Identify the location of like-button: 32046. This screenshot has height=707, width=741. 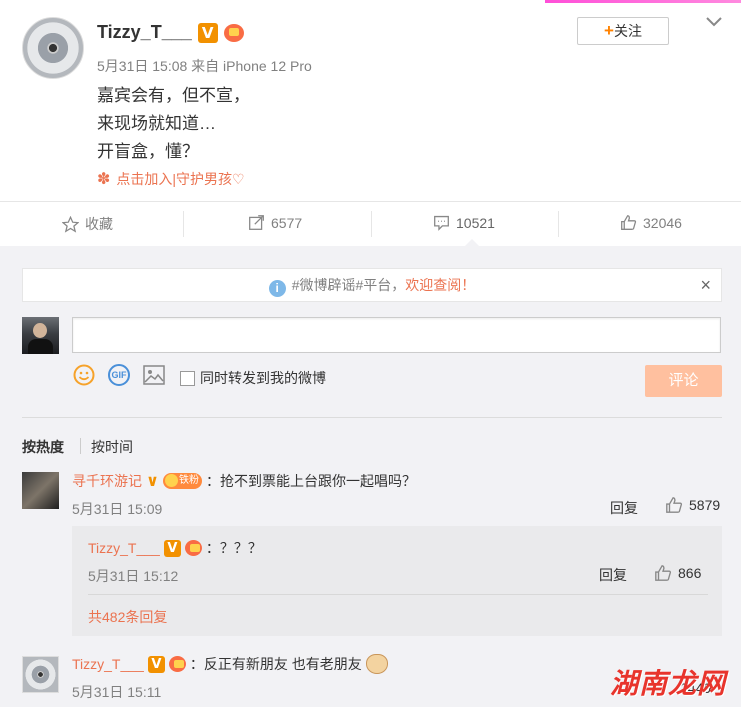
(651, 222).